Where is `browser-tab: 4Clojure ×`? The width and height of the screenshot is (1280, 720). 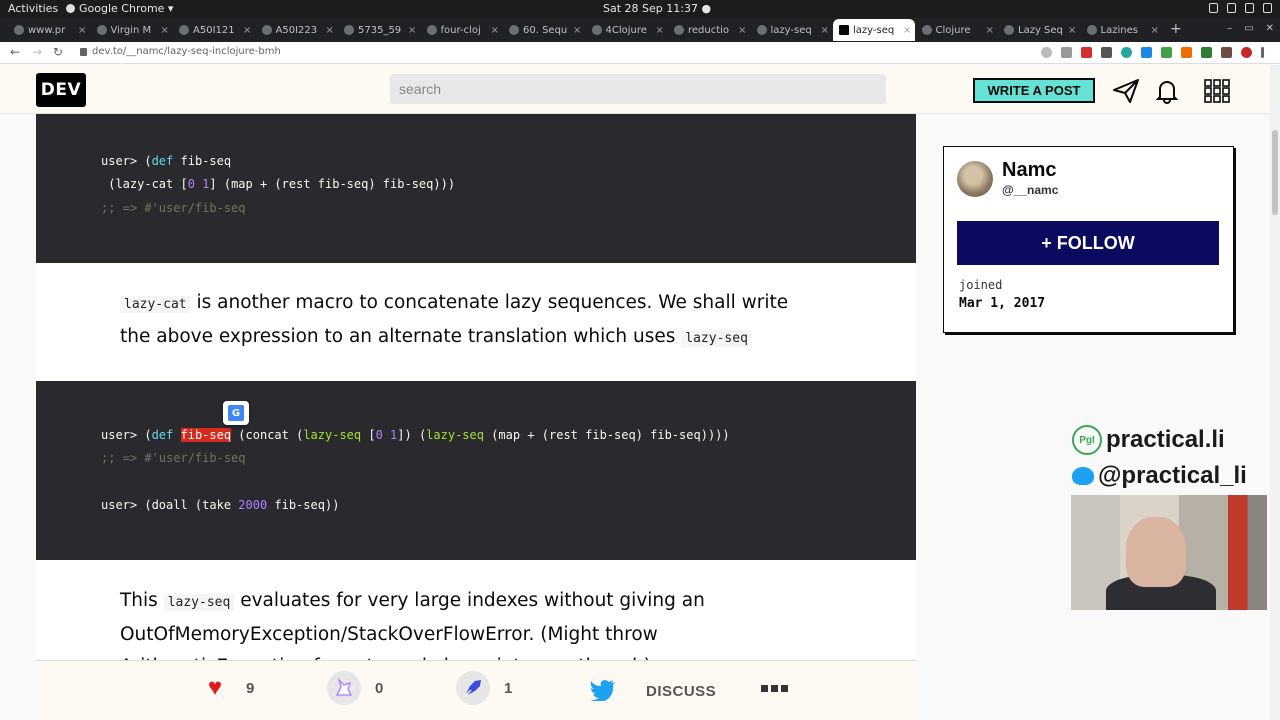 browser-tab: 4Clojure × is located at coordinates (627, 30).